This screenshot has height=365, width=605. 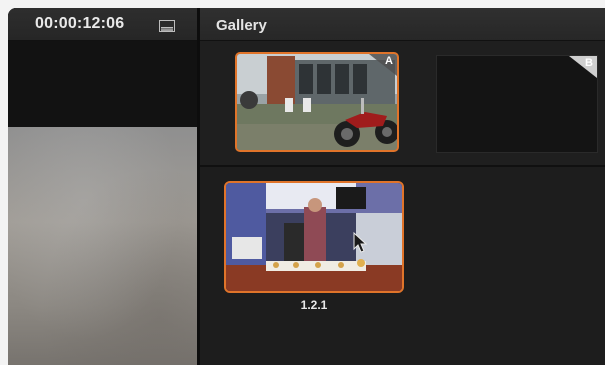 I want to click on memory-slot-b: B, so click(x=517, y=104).